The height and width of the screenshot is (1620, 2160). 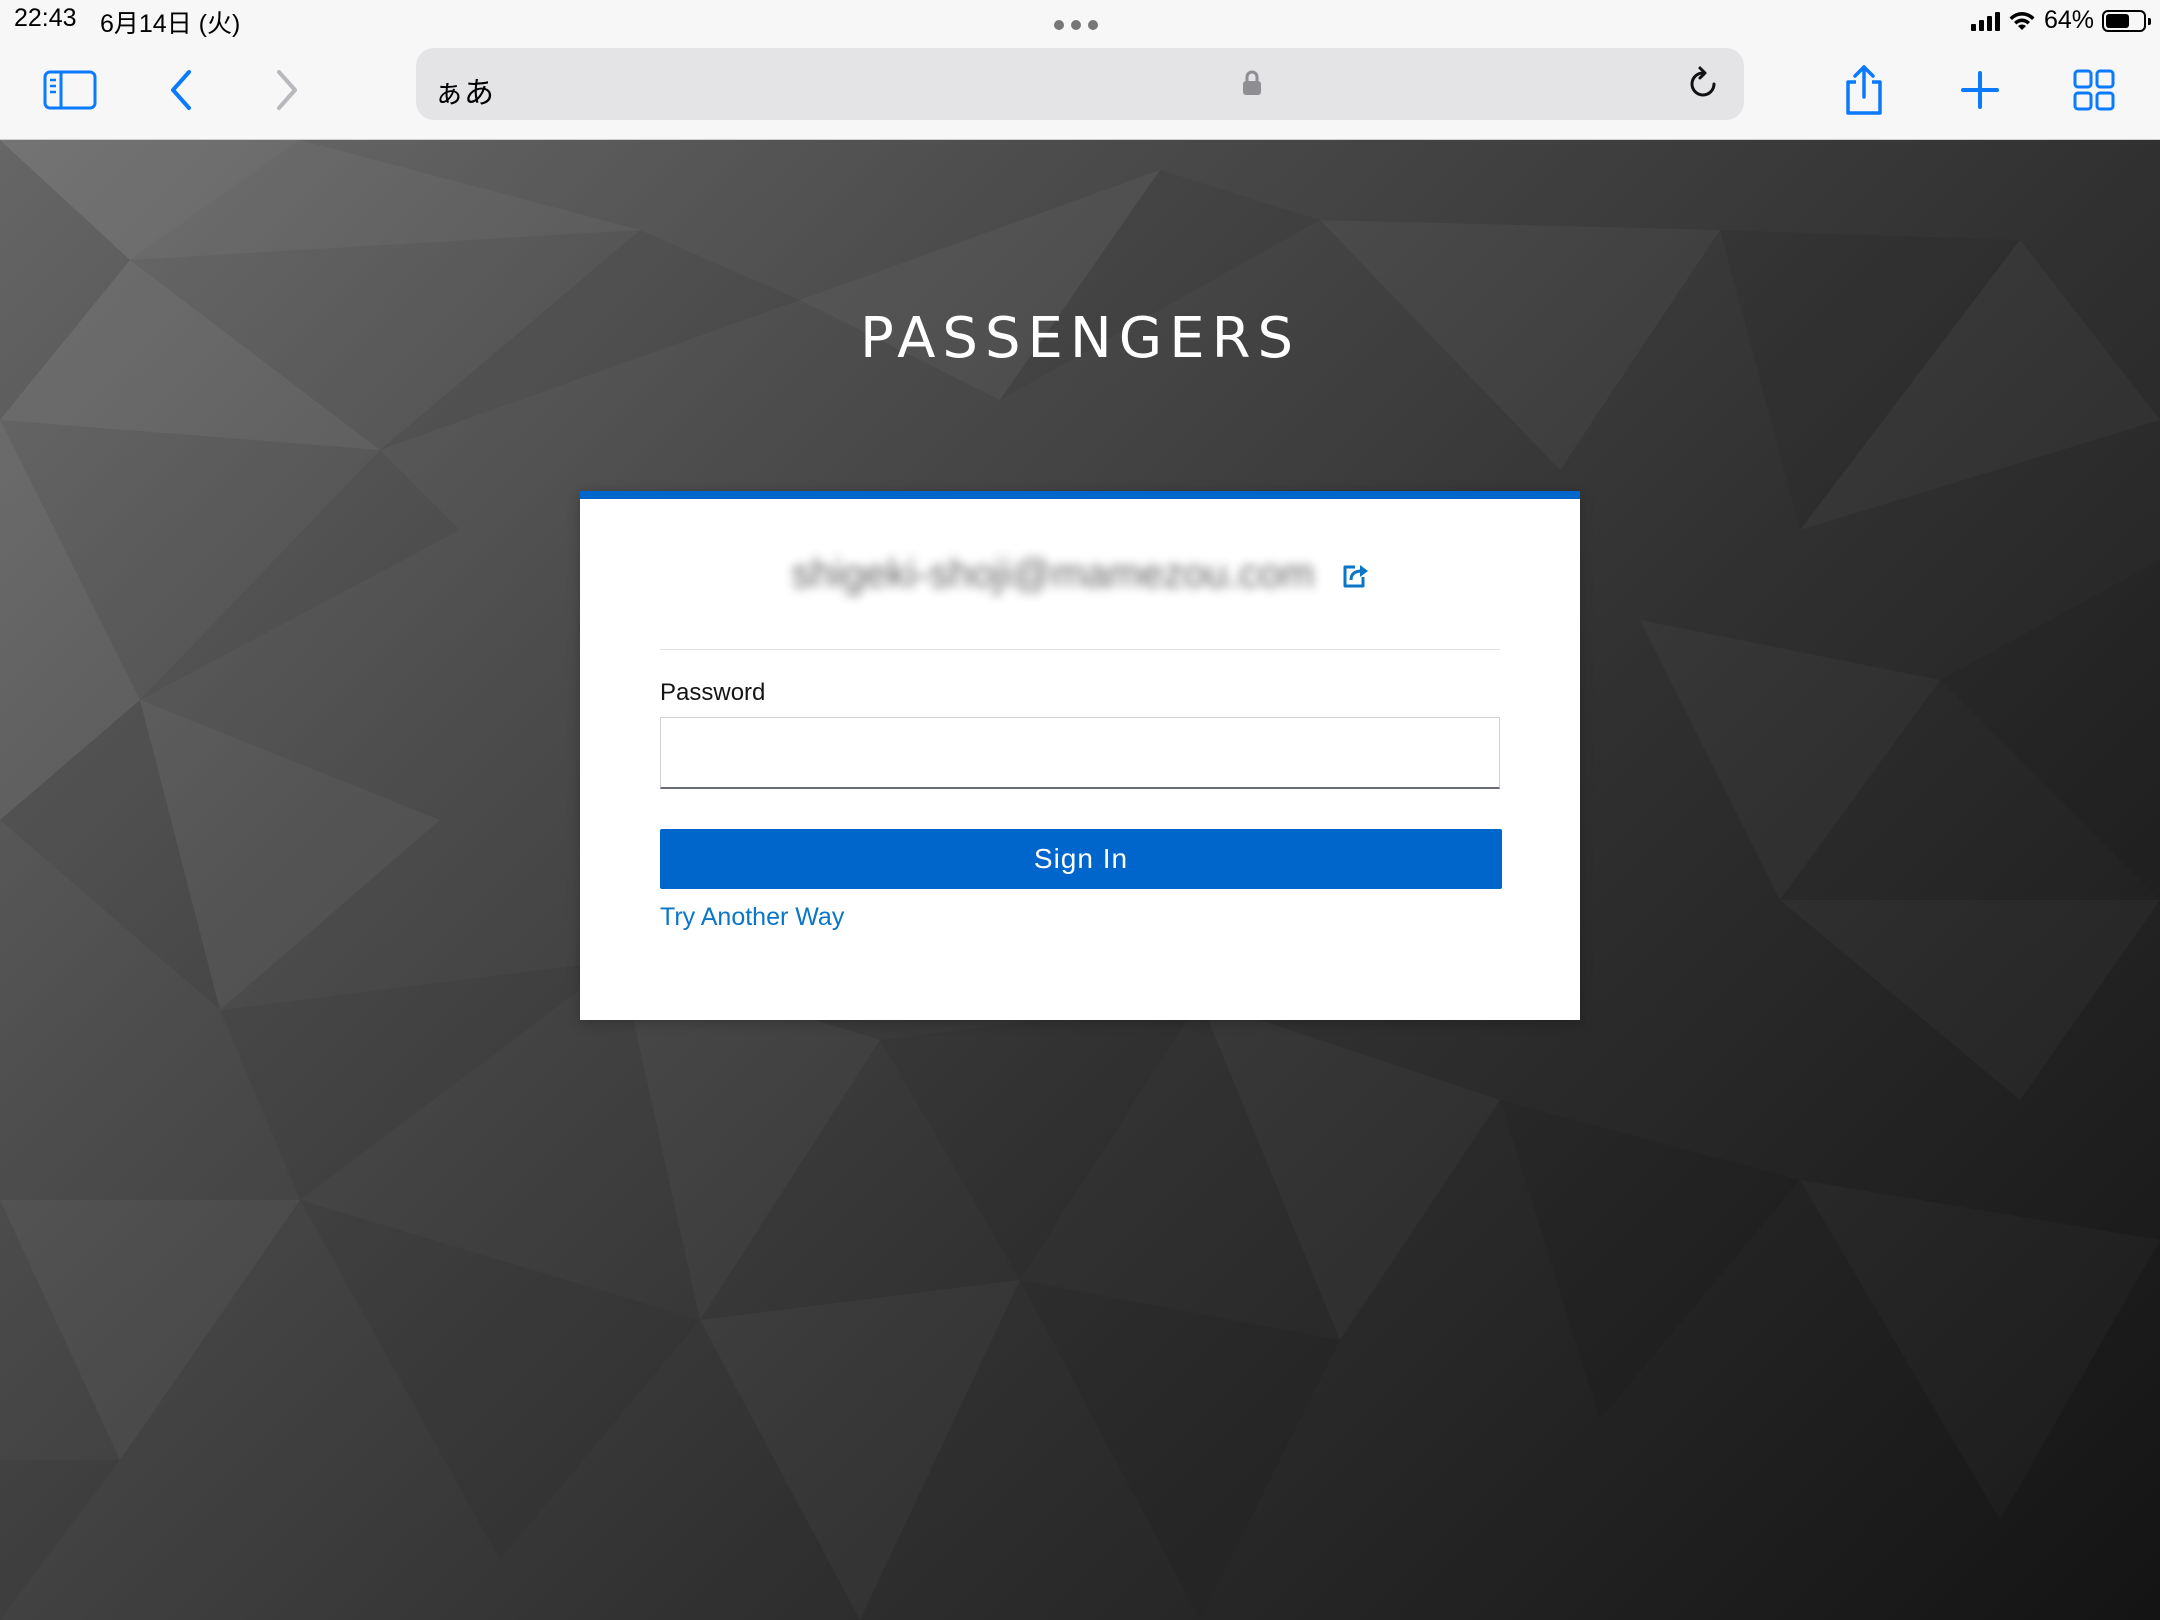 I want to click on plus-icon, so click(x=1980, y=90).